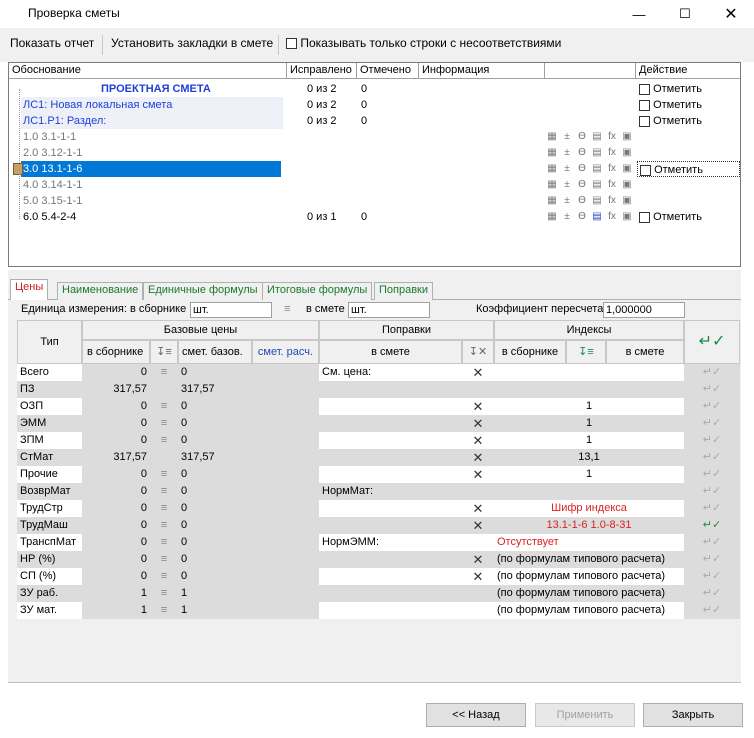 Image resolution: width=754 pixels, height=738 pixels. Describe the element at coordinates (389, 310) in the screenshot. I see `units-estimate-field: шт.` at that location.